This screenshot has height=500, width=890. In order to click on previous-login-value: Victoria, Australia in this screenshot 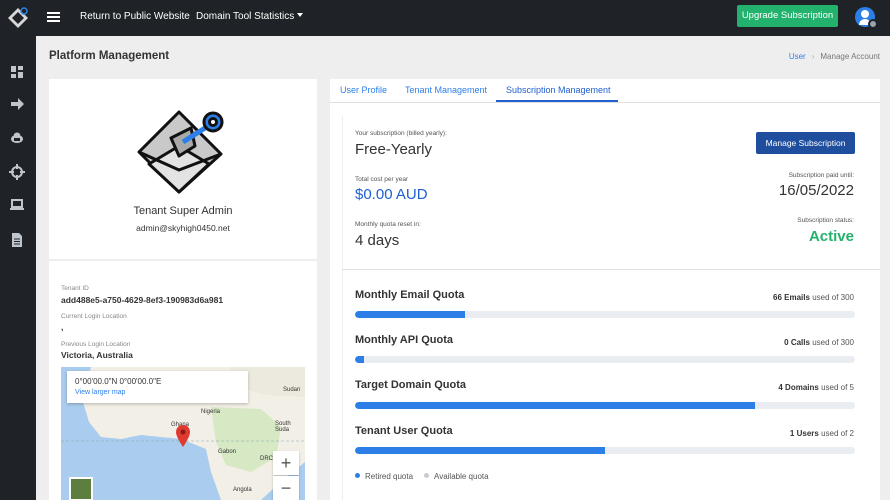, I will do `click(97, 355)`.